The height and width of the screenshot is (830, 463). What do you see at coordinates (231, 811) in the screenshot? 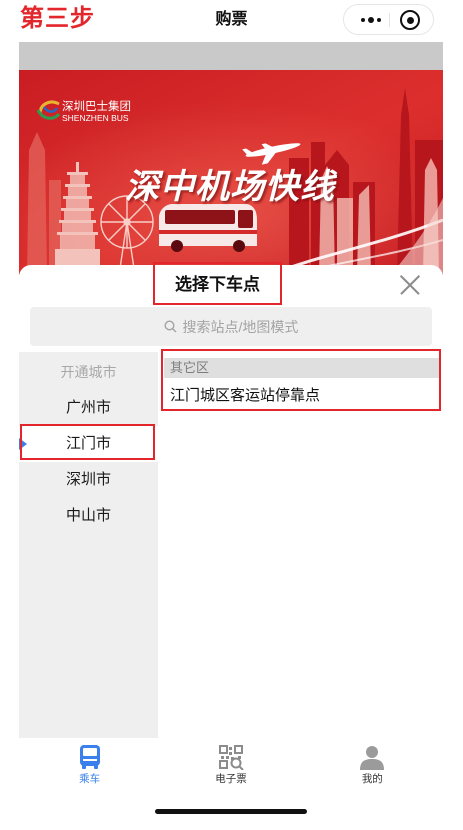
I see `home-indicator` at bounding box center [231, 811].